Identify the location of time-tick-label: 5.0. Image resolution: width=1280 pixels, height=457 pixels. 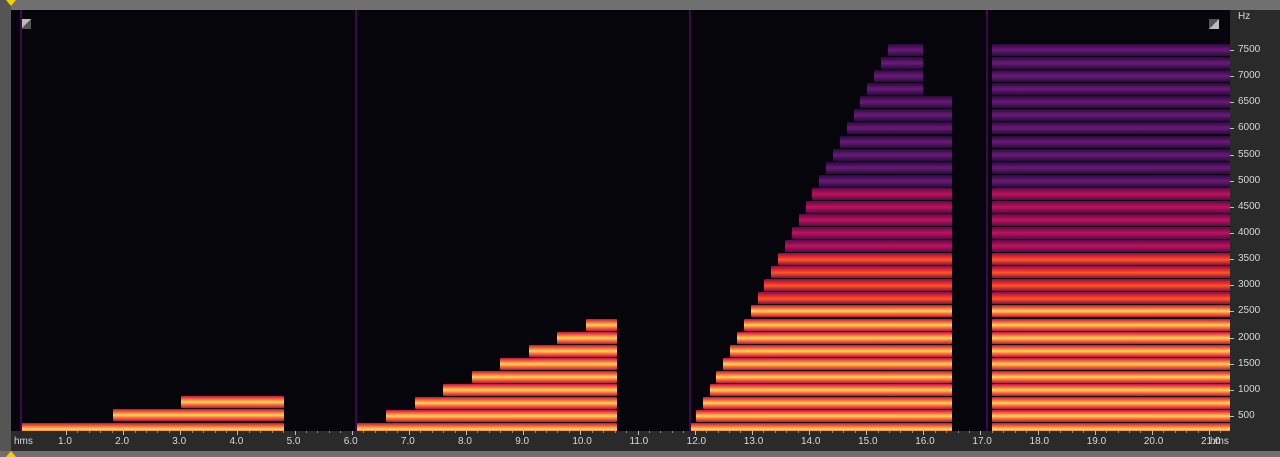
(293, 441).